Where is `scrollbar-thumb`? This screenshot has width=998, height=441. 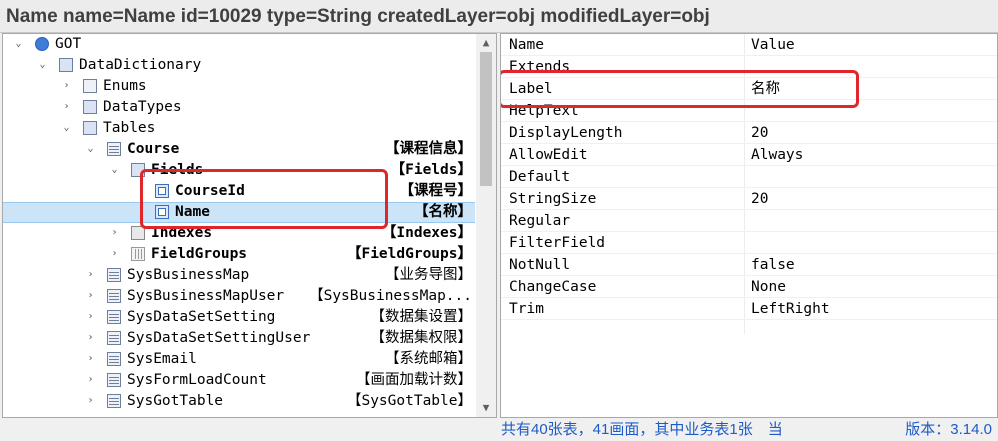
scrollbar-thumb is located at coordinates (486, 119).